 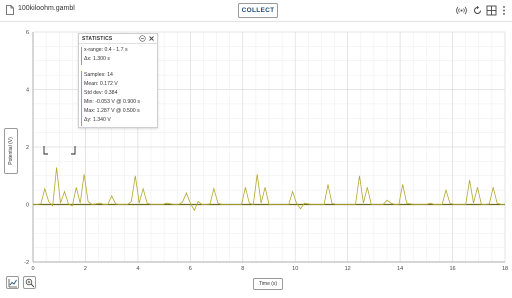 I want to click on zoom-button, so click(x=29, y=282).